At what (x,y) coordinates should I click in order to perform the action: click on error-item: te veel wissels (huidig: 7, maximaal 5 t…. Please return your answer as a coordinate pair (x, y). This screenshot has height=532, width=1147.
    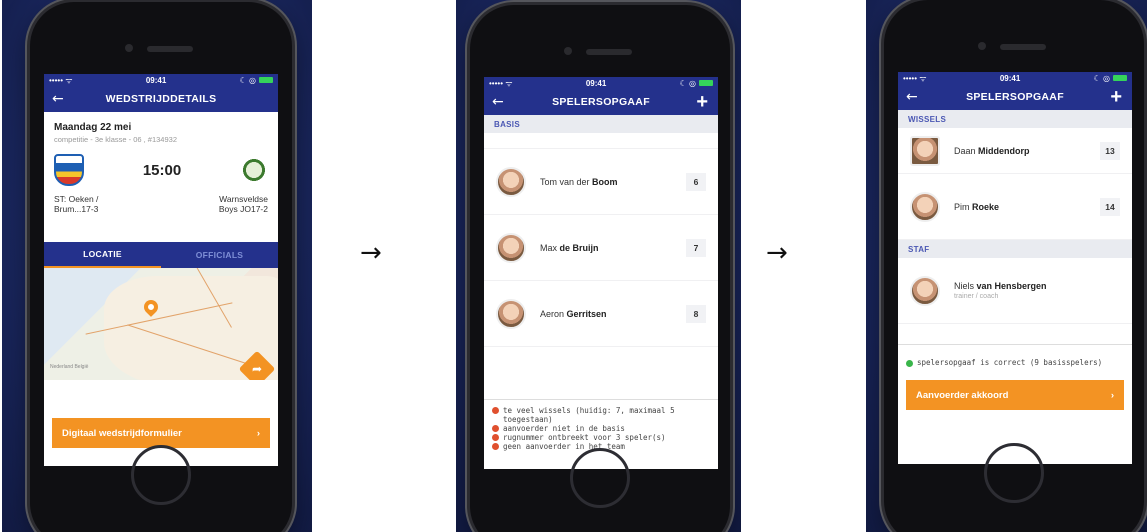
    Looking at the image, I should click on (601, 415).